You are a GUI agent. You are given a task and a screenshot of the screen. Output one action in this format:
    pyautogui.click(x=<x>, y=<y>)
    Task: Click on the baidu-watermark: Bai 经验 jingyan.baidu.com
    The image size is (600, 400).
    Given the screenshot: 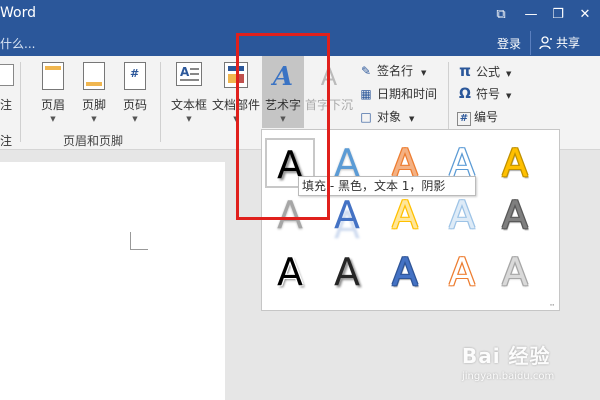 What is the action you would take?
    pyautogui.click(x=531, y=370)
    